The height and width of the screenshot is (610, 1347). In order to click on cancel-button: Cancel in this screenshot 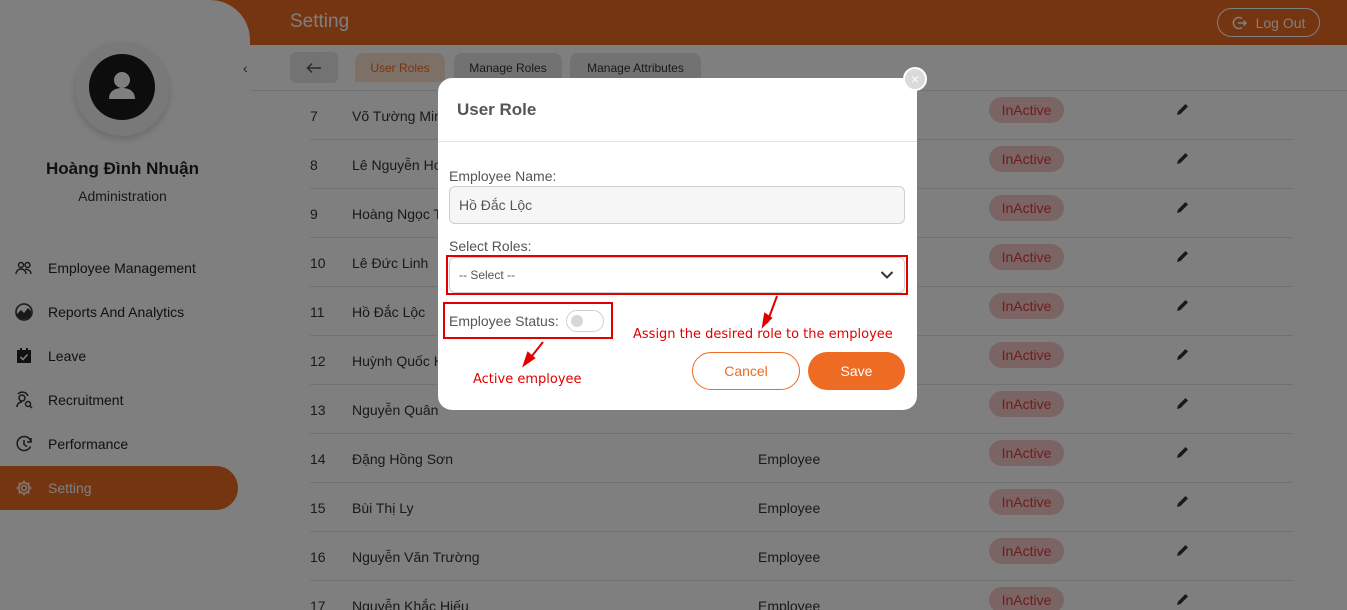, I will do `click(746, 371)`.